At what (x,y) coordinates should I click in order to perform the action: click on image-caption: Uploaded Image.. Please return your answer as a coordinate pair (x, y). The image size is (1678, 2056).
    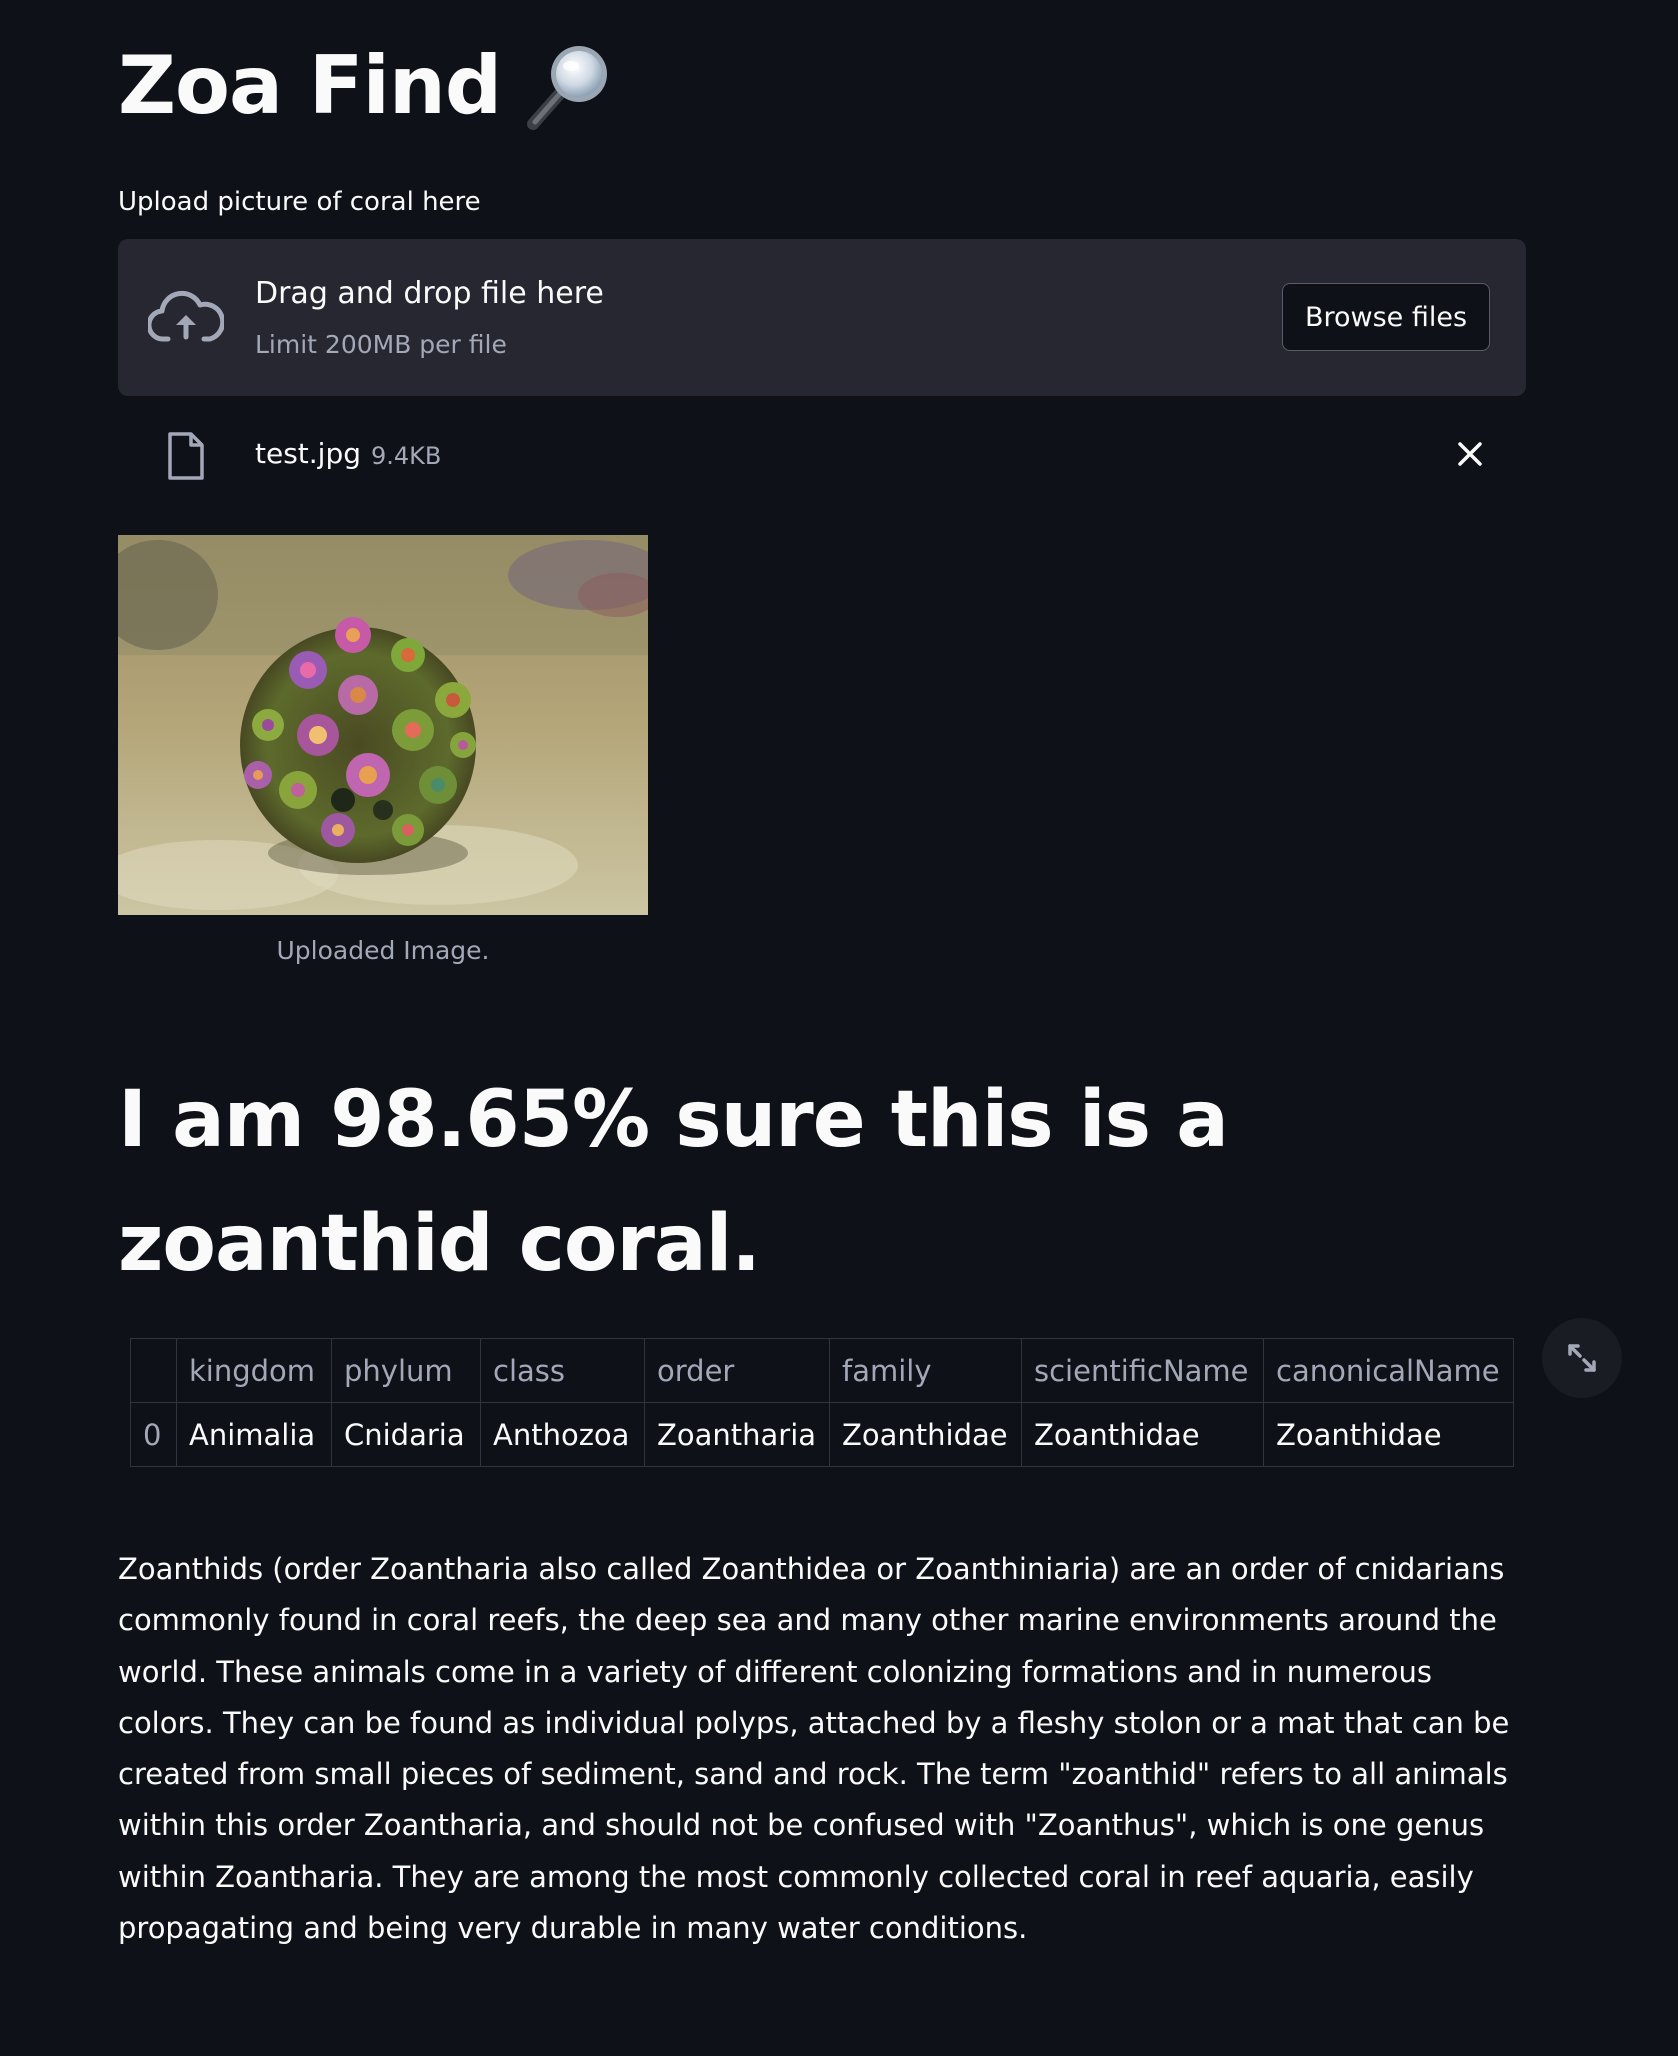
    Looking at the image, I should click on (383, 950).